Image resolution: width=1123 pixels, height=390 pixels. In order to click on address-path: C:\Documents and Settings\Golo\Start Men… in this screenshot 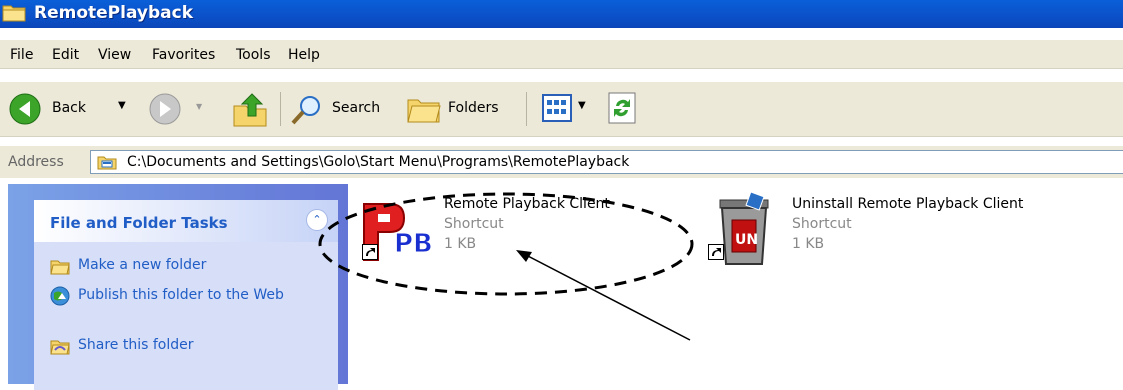, I will do `click(378, 162)`.